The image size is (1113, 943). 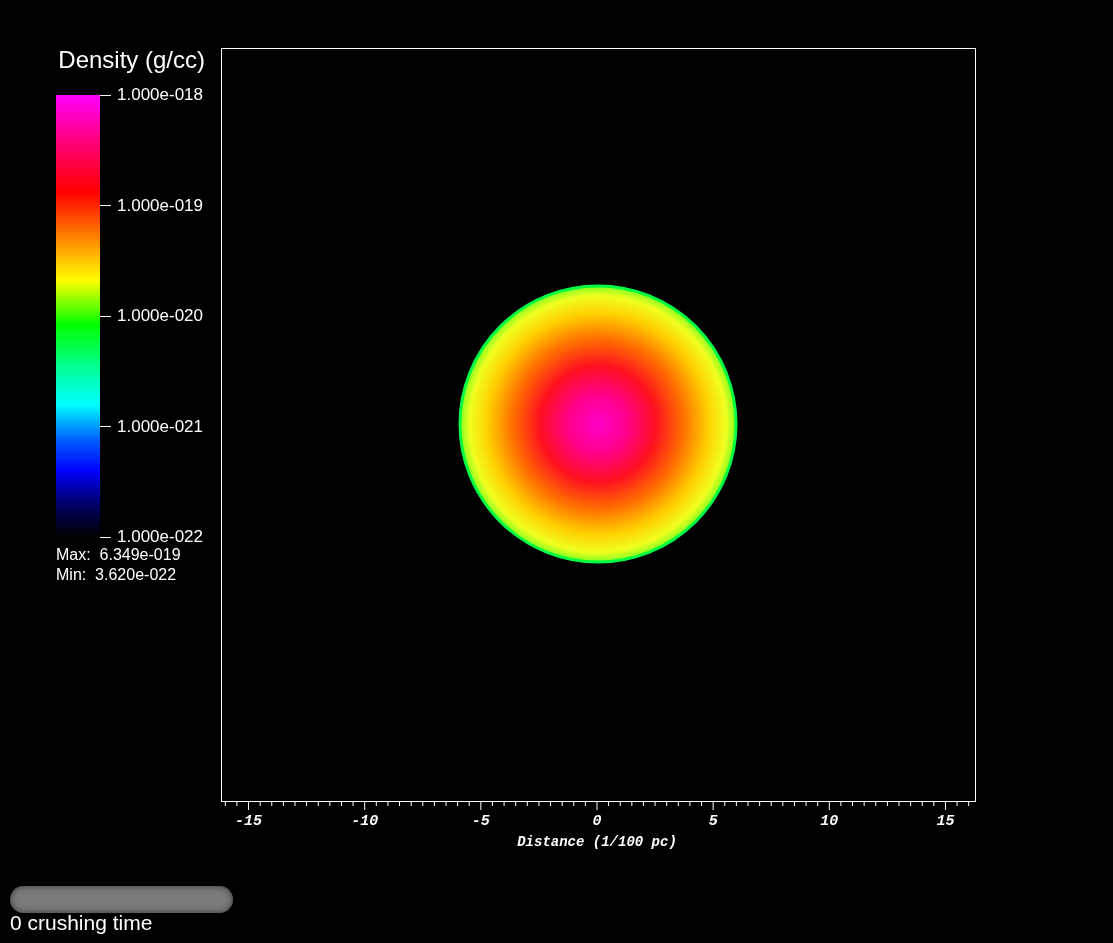 I want to click on min-value: Min: 3.620e-022, so click(x=116, y=575).